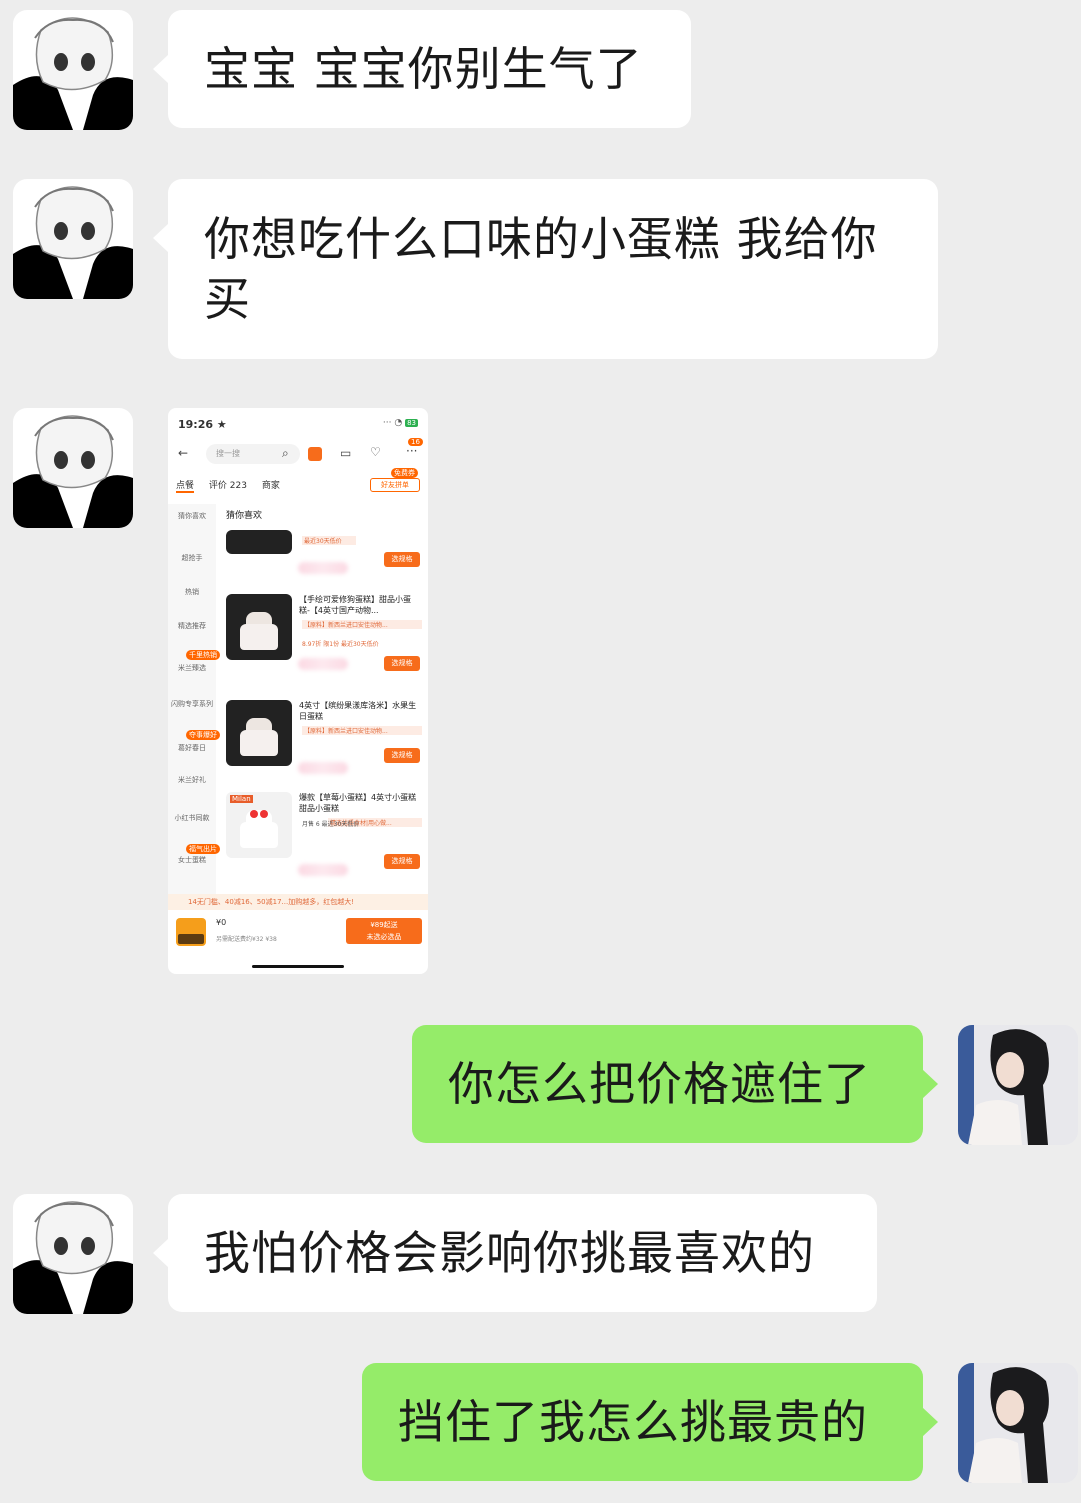  I want to click on wifi-icon: ◔, so click(398, 423).